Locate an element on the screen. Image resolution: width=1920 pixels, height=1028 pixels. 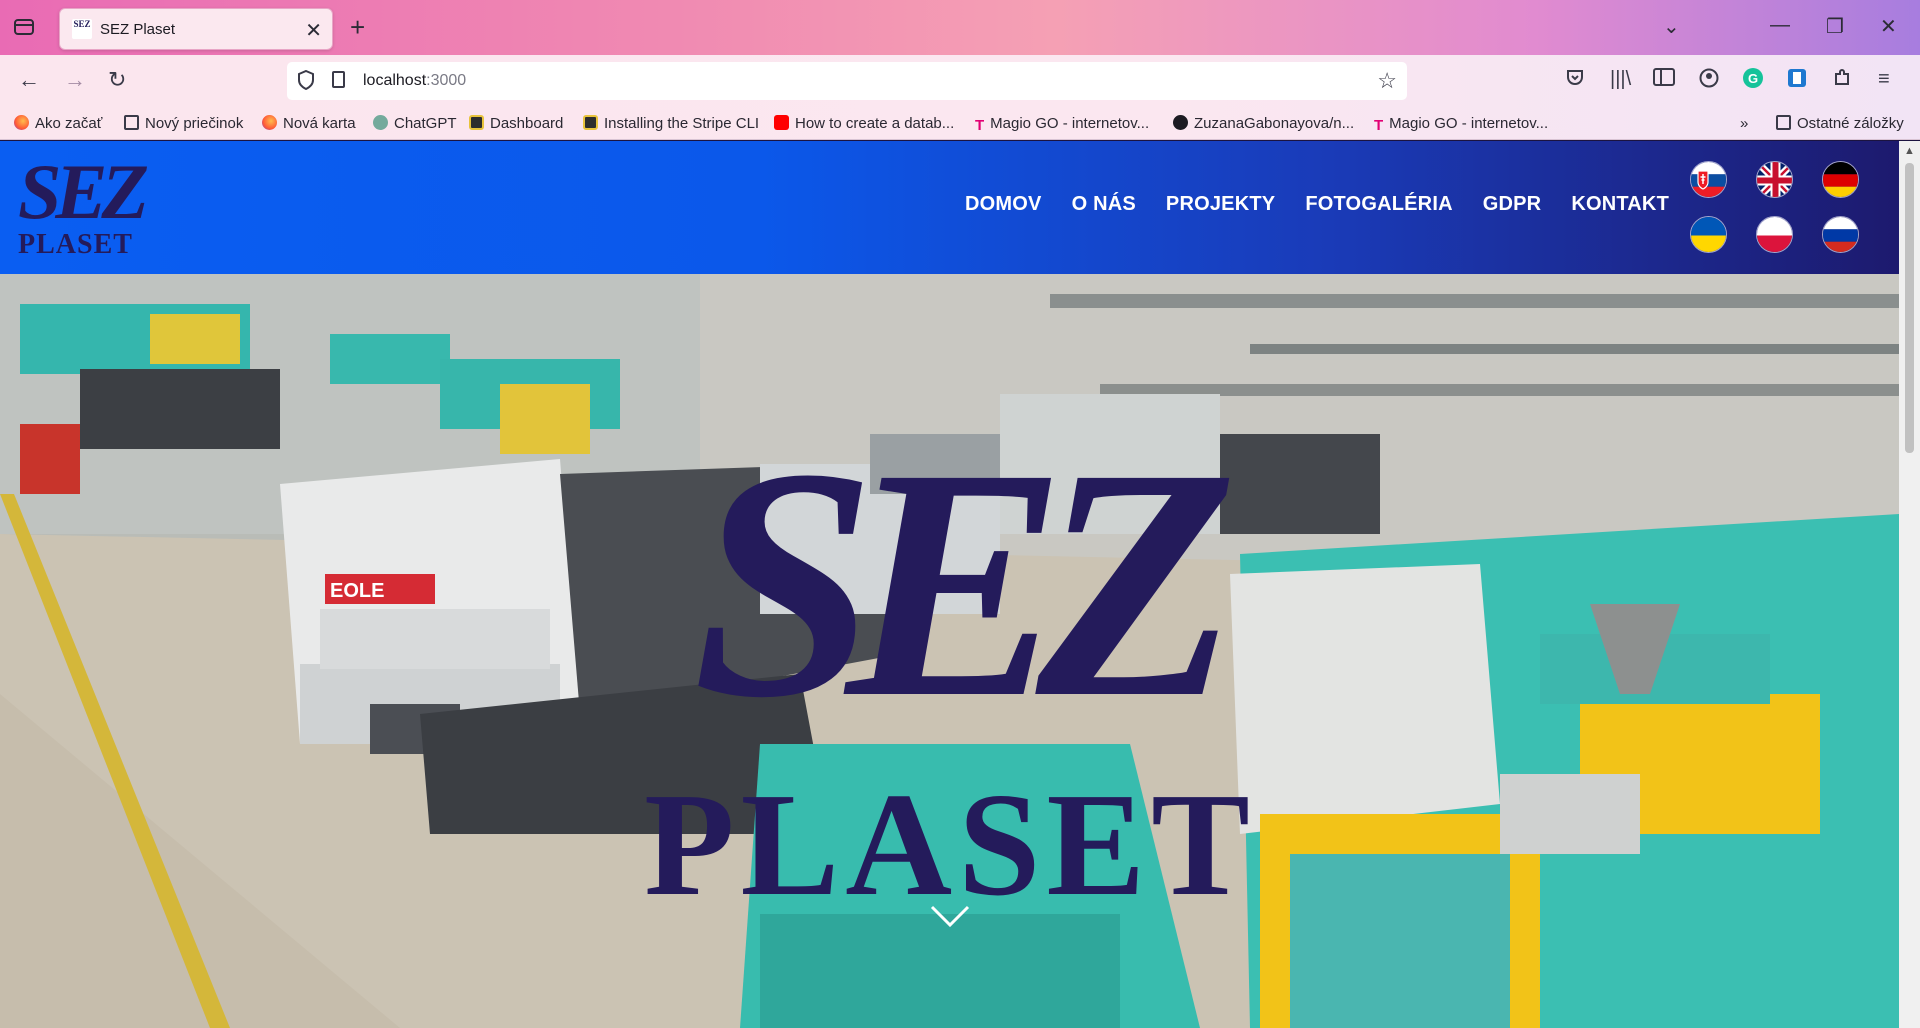
bookmark-item: Nová karta is located at coordinates (309, 123).